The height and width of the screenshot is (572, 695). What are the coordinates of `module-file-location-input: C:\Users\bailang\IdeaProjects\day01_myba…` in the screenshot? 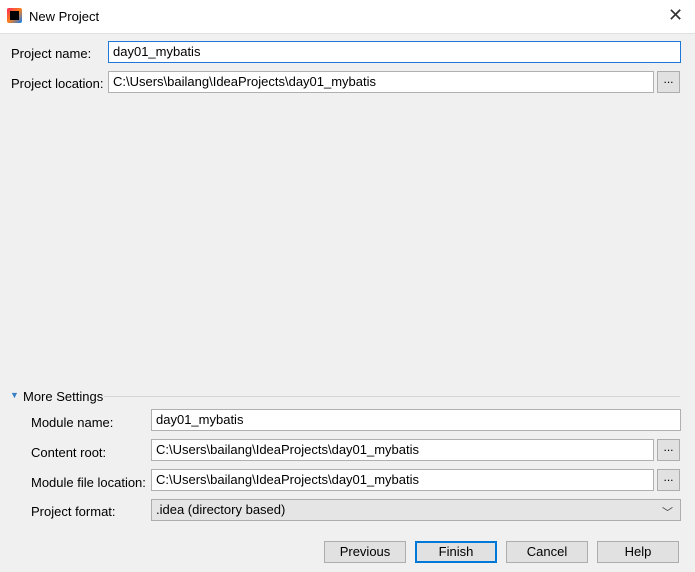 It's located at (402, 480).